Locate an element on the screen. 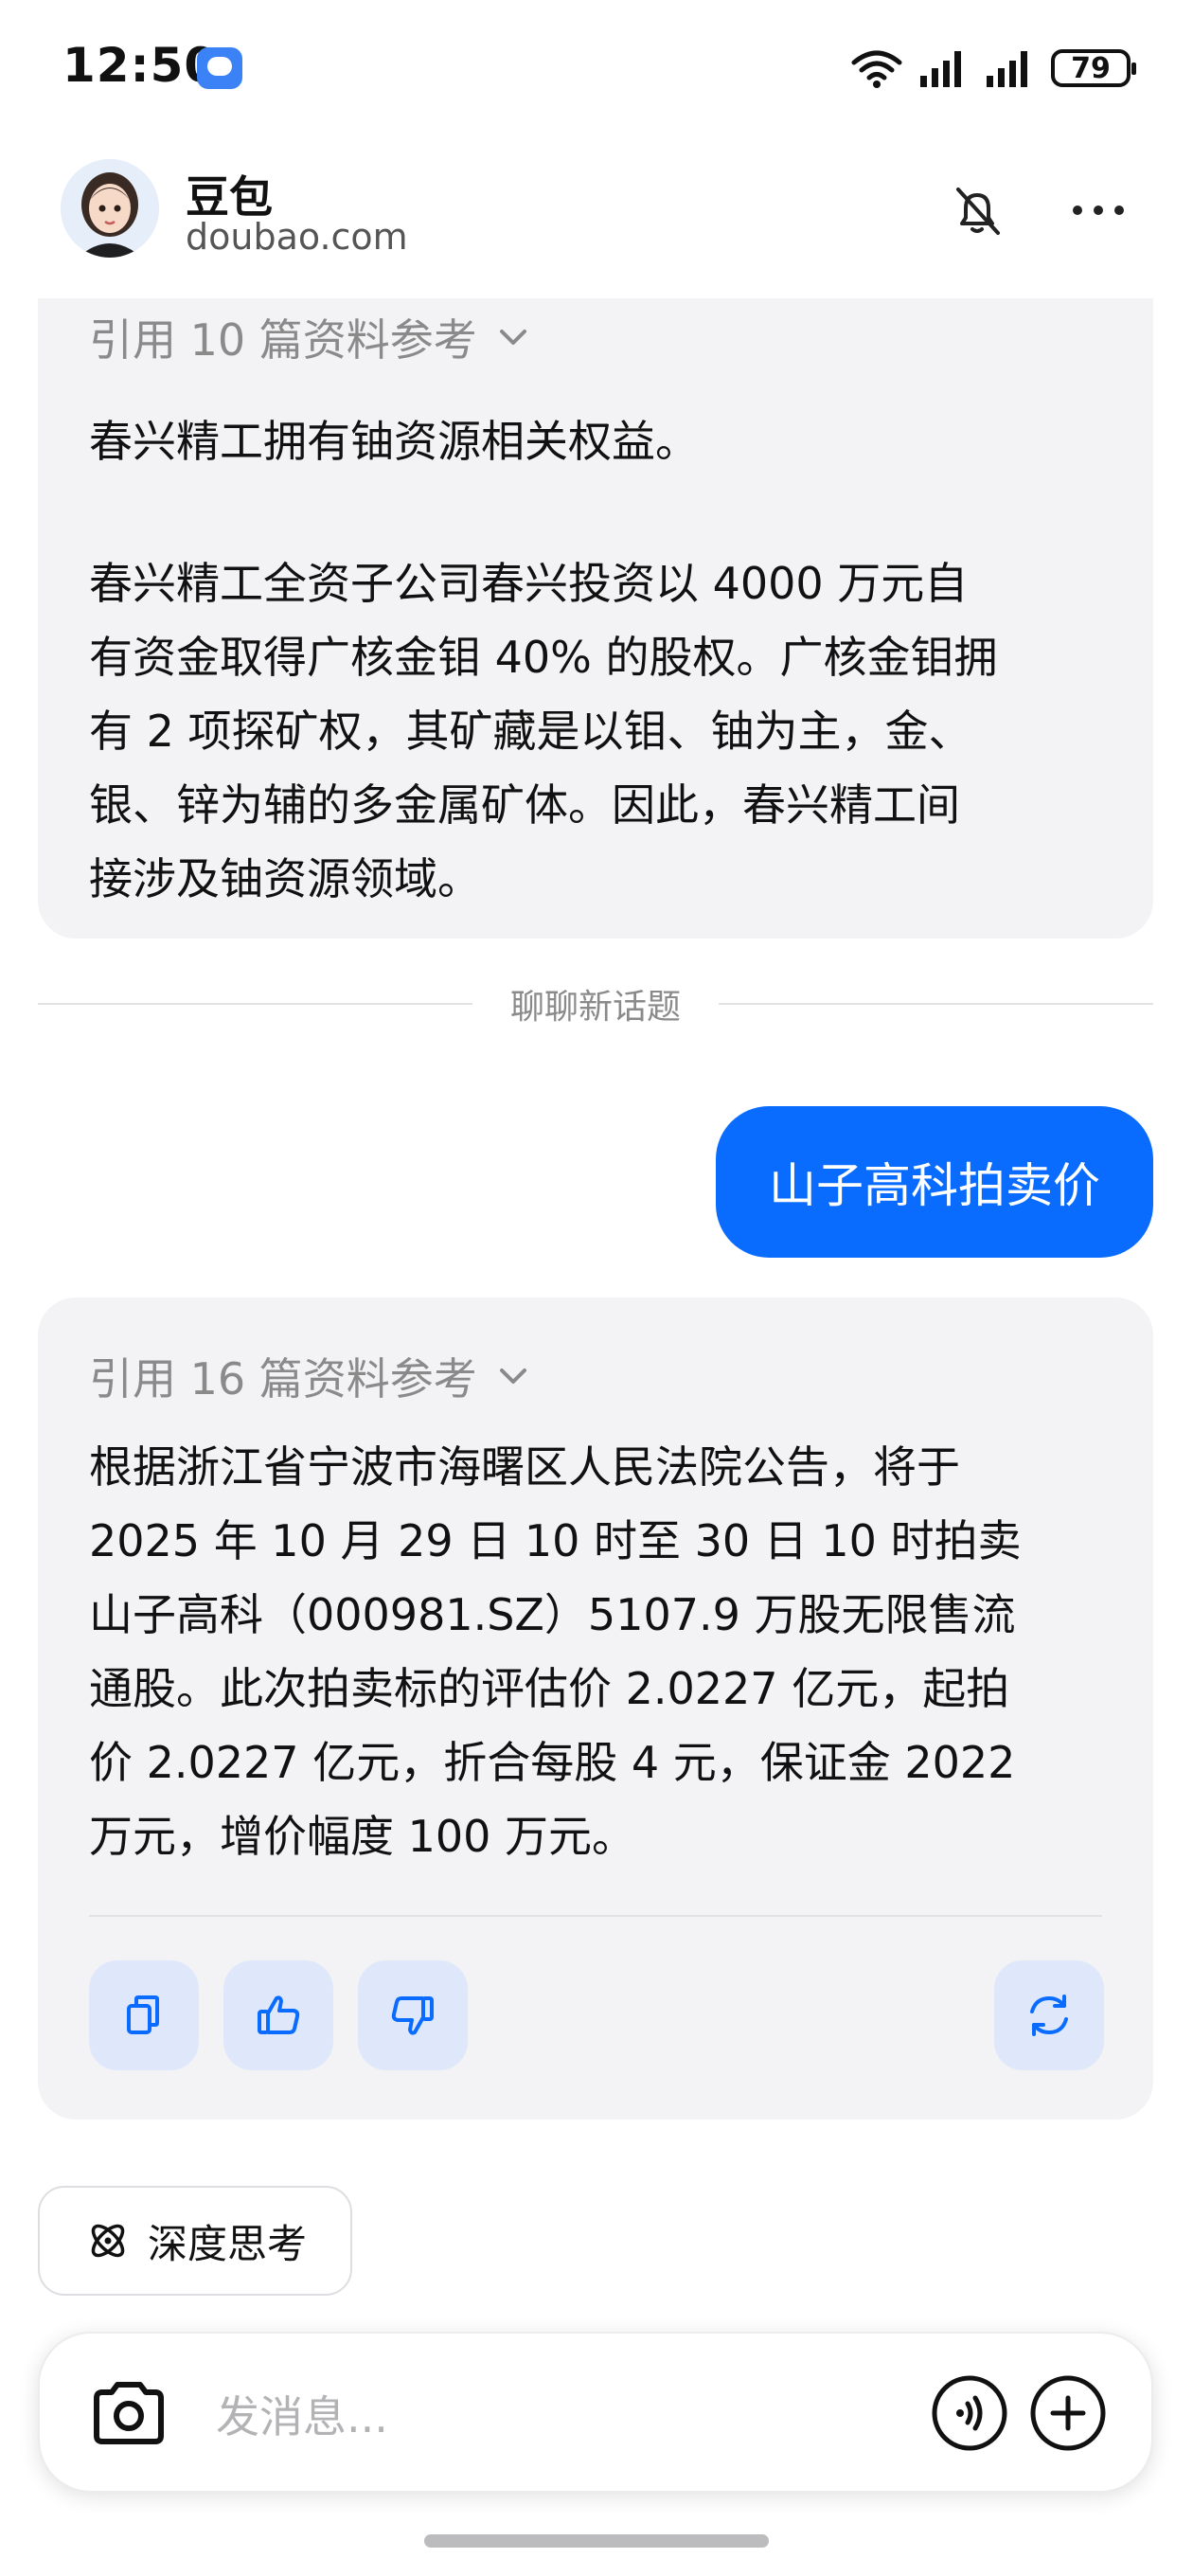 The width and height of the screenshot is (1193, 2576). answer-line: 价 2.0227 亿元，折合每股 4 元，保证金 2022 is located at coordinates (552, 1762).